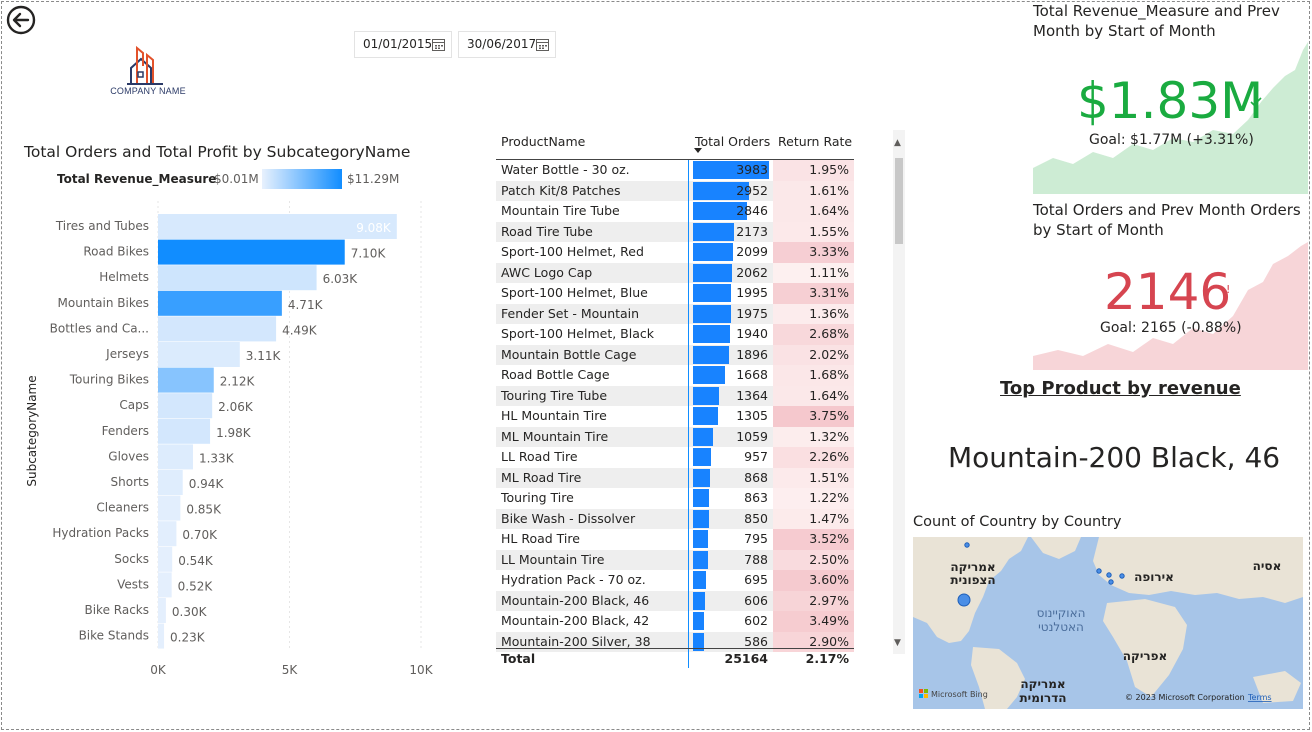 Image resolution: width=1312 pixels, height=732 pixels. I want to click on table-row: Sport-100 Helmet, Blue 1995 3.31%, so click(675, 293).